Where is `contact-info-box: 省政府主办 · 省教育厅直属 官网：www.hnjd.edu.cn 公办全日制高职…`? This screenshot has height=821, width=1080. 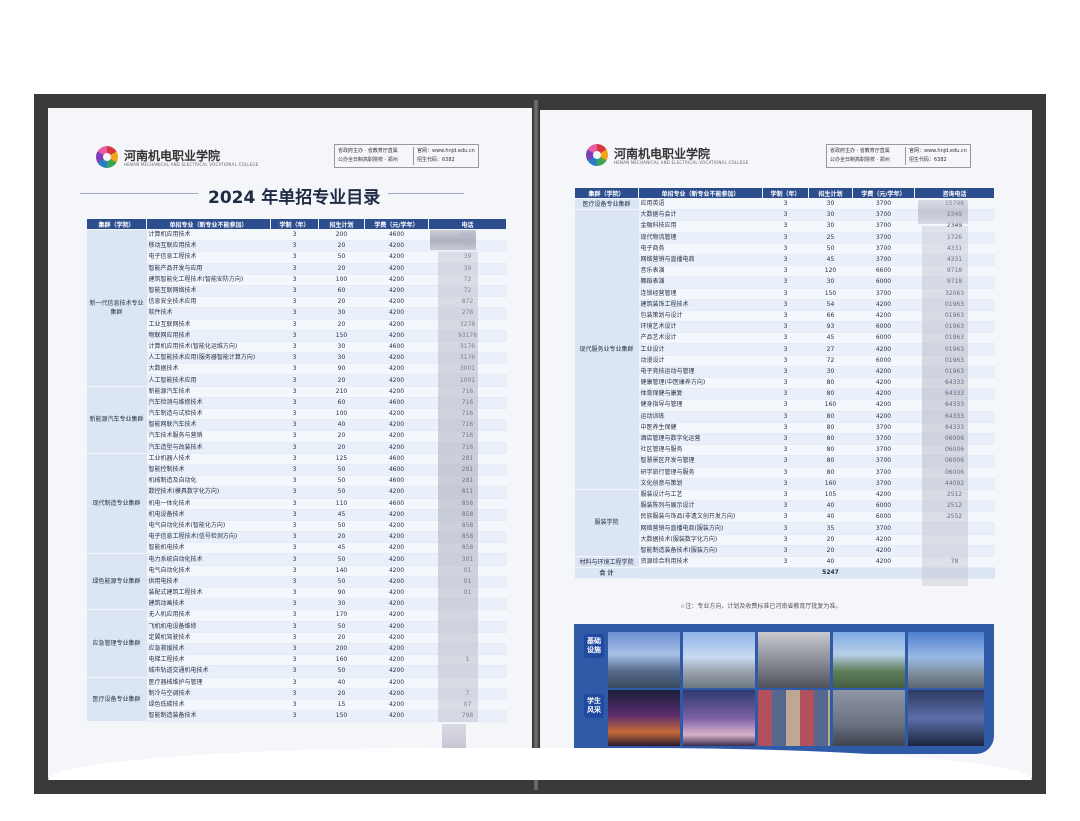
contact-info-box: 省政府主办 · 省教育厅直属 官网：www.hnjd.edu.cn 公办全日制高职… is located at coordinates (898, 156).